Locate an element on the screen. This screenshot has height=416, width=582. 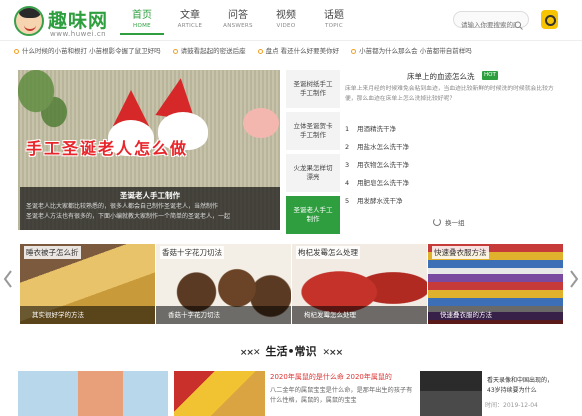
hero-caption-line: 圣诞老人比大家都比较熟悉的，很多人都会自己制作圣诞老人，当然制作 is located at coordinates (122, 206).